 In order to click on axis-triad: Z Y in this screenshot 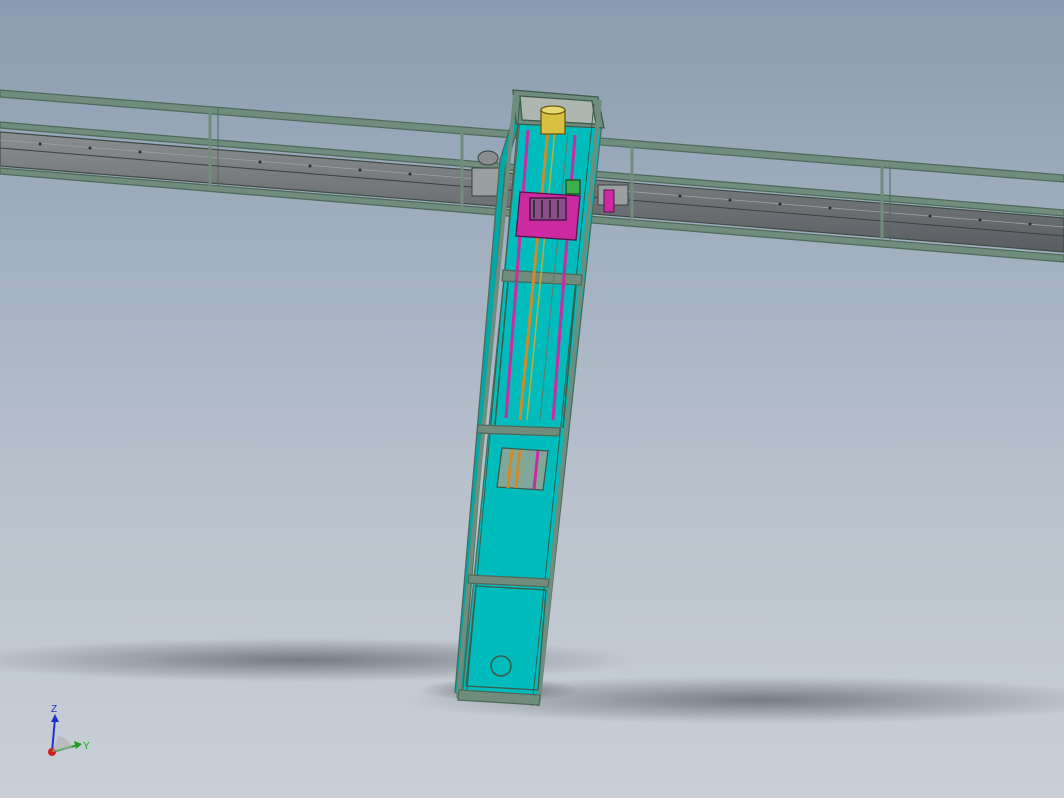, I will do `click(69, 730)`.